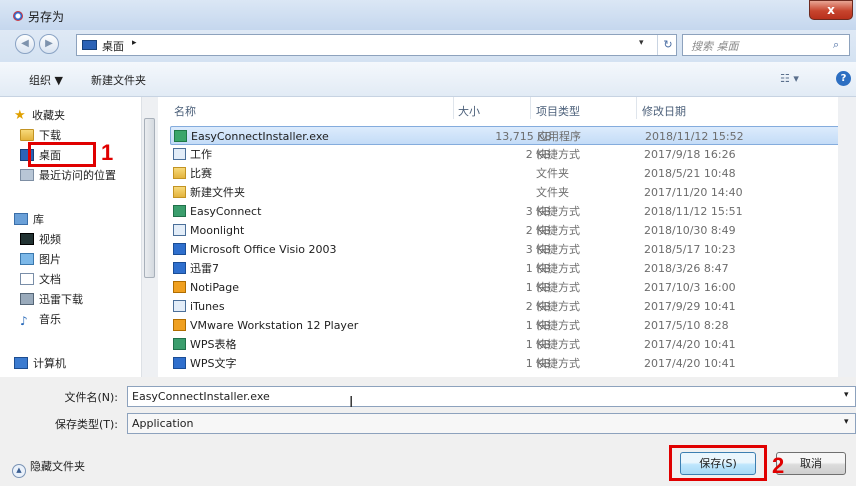  Describe the element at coordinates (846, 395) in the screenshot. I see `filename-dropdown-icon: ▾` at that location.